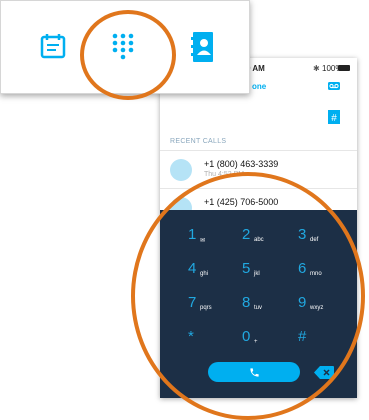  I want to click on call-button, so click(254, 372).